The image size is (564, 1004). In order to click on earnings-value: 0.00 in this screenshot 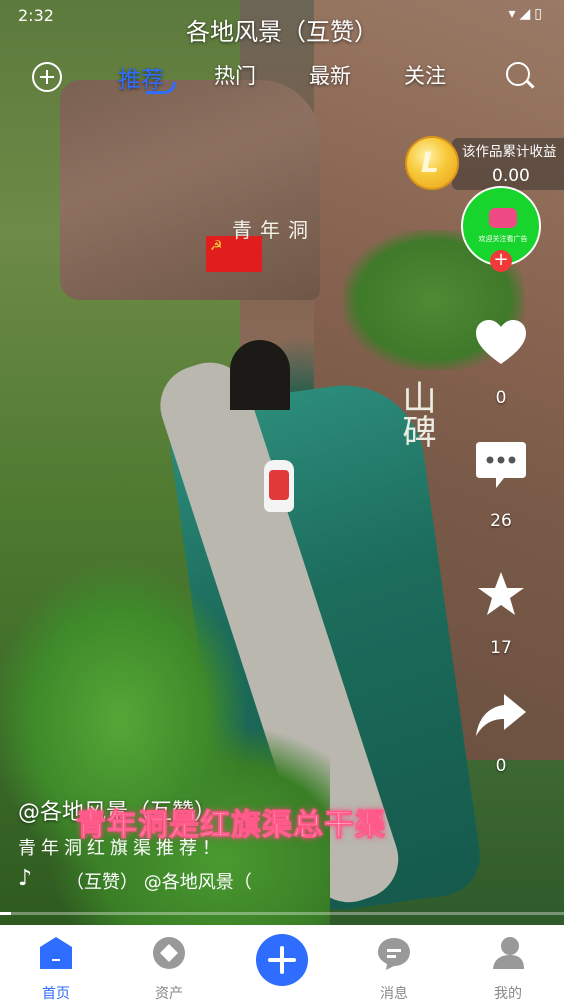, I will do `click(511, 176)`.